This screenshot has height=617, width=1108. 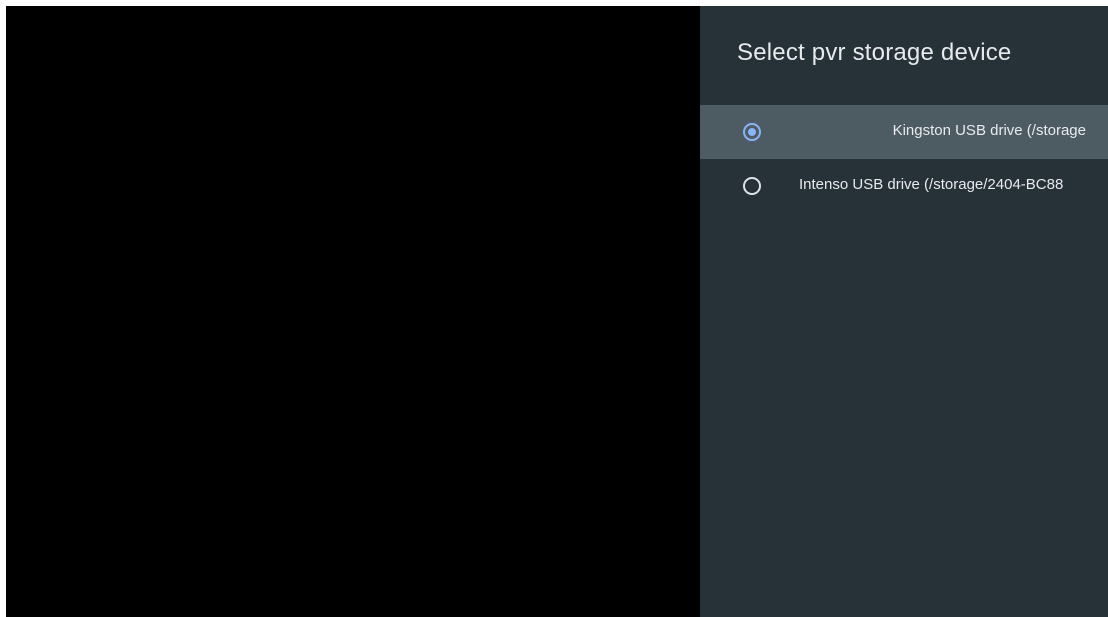 What do you see at coordinates (931, 184) in the screenshot?
I see `option-label: Intenso USB drive (/storage/2404-BC88` at bounding box center [931, 184].